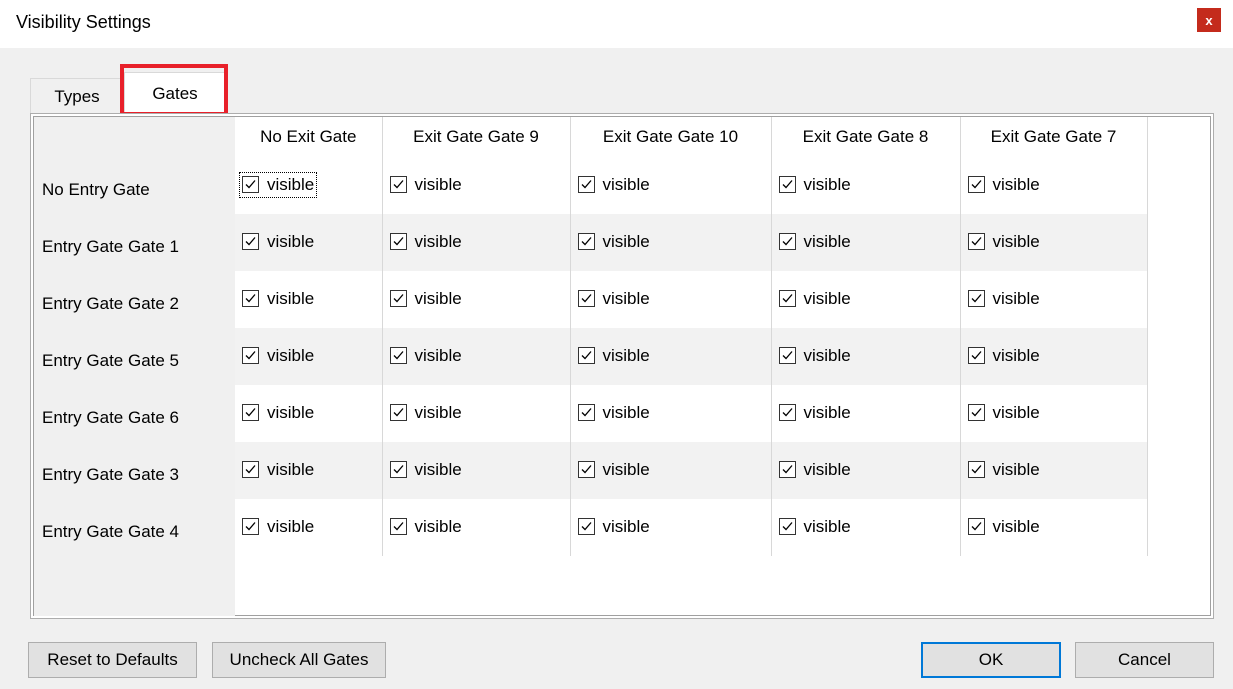 The height and width of the screenshot is (689, 1233). I want to click on column-header: Exit Gate Gate 7, so click(1054, 137).